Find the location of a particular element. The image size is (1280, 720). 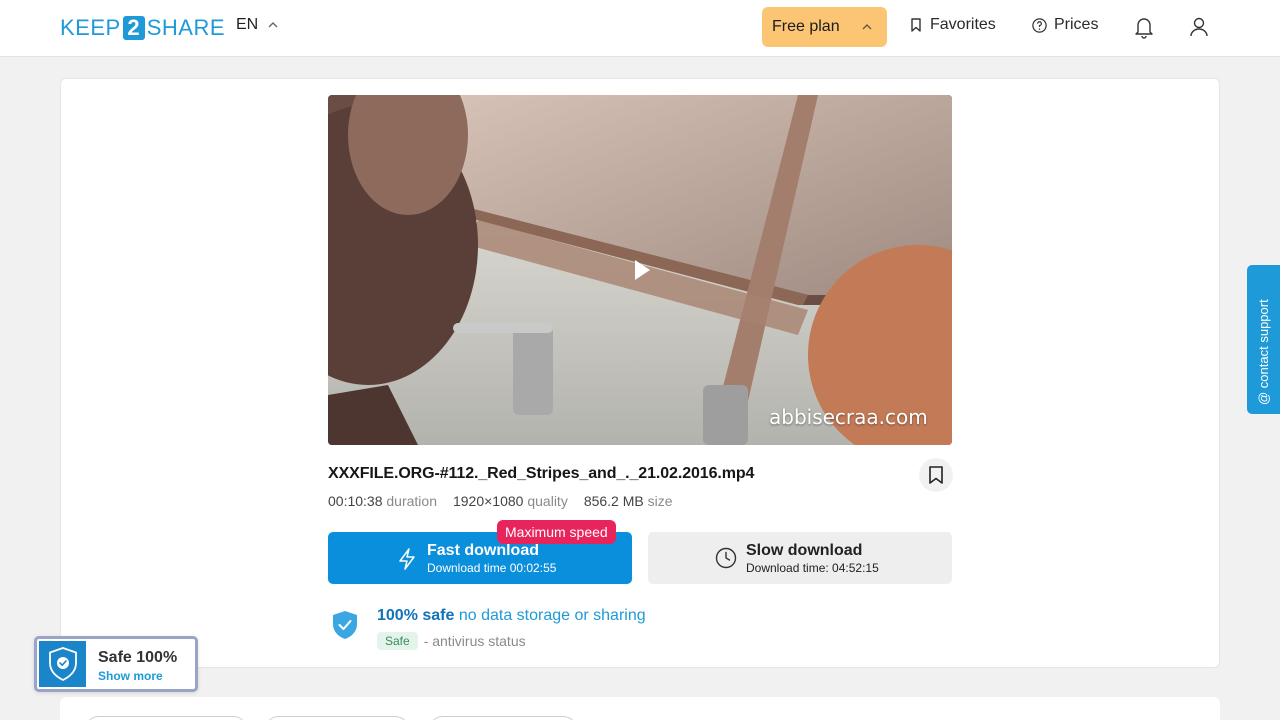

slow-download-time: Download time: 04:52:15 is located at coordinates (812, 568).